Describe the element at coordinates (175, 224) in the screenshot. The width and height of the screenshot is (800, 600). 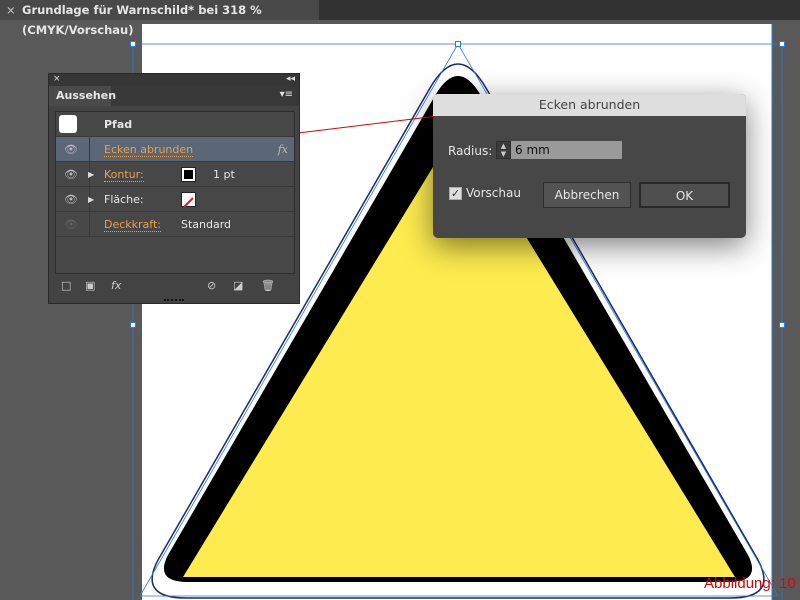
I see `list-item-deckkraft: 👁 Deckkraft: Standard` at that location.